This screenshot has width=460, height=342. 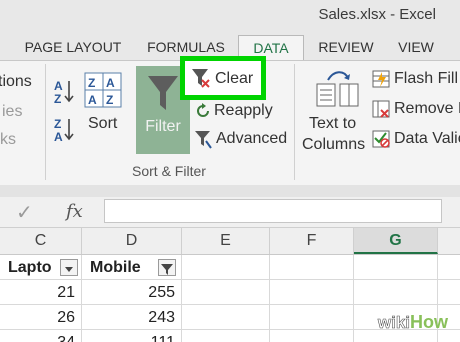 What do you see at coordinates (41, 292) in the screenshot?
I see `cell-c: 21` at bounding box center [41, 292].